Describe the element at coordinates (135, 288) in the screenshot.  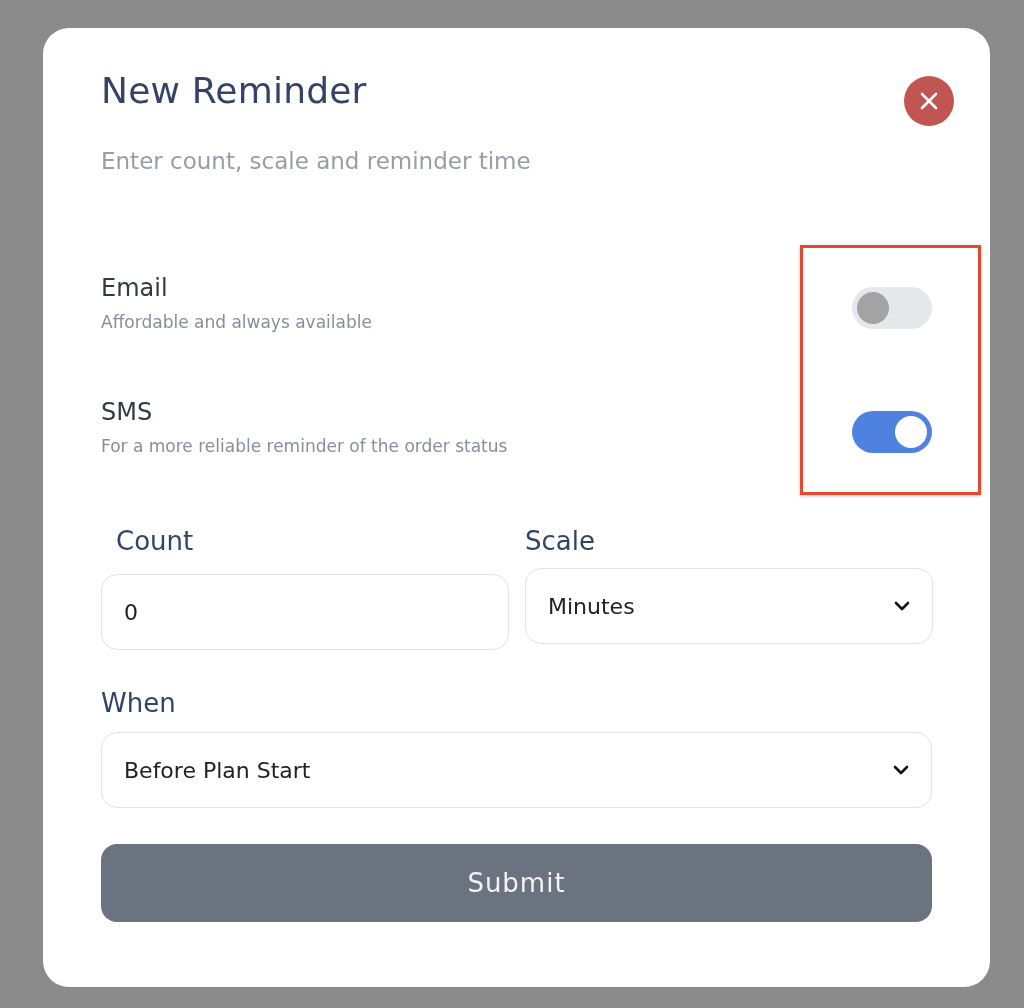
I see `option-label: Email` at that location.